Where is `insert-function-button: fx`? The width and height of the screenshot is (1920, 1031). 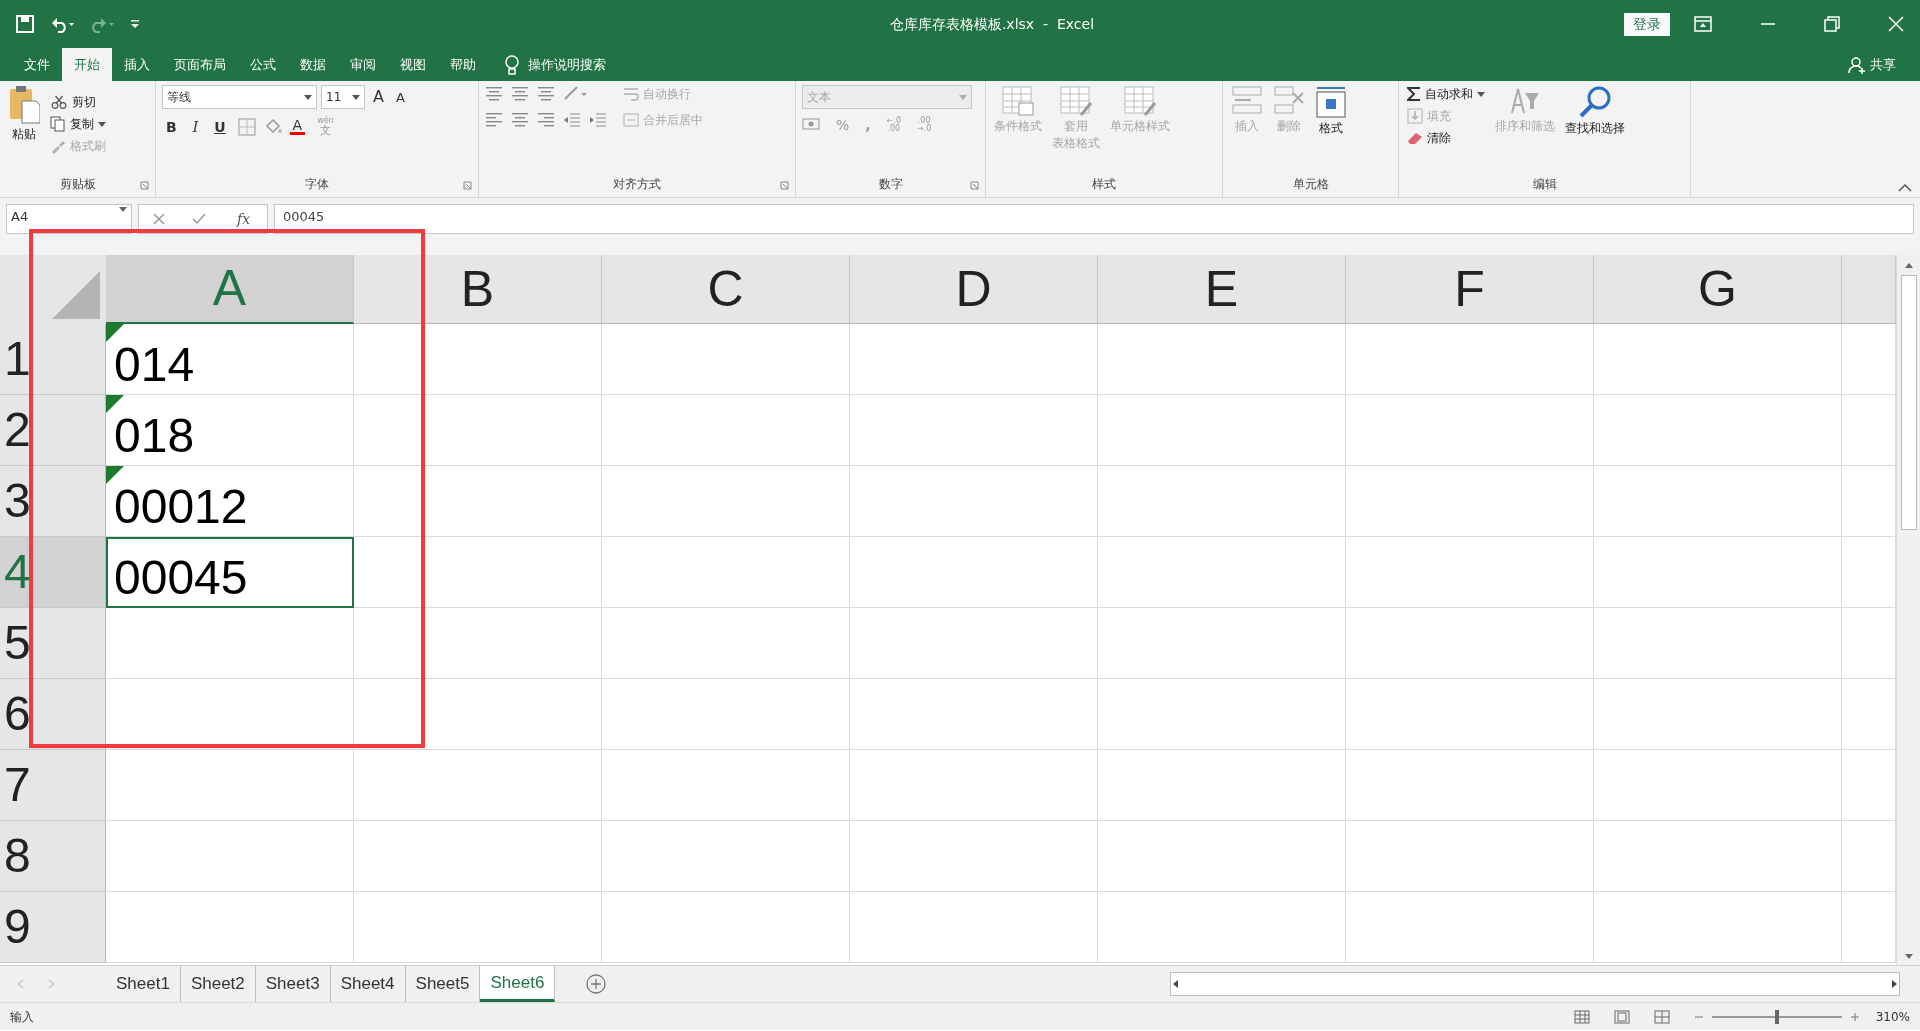
insert-function-button: fx is located at coordinates (244, 219).